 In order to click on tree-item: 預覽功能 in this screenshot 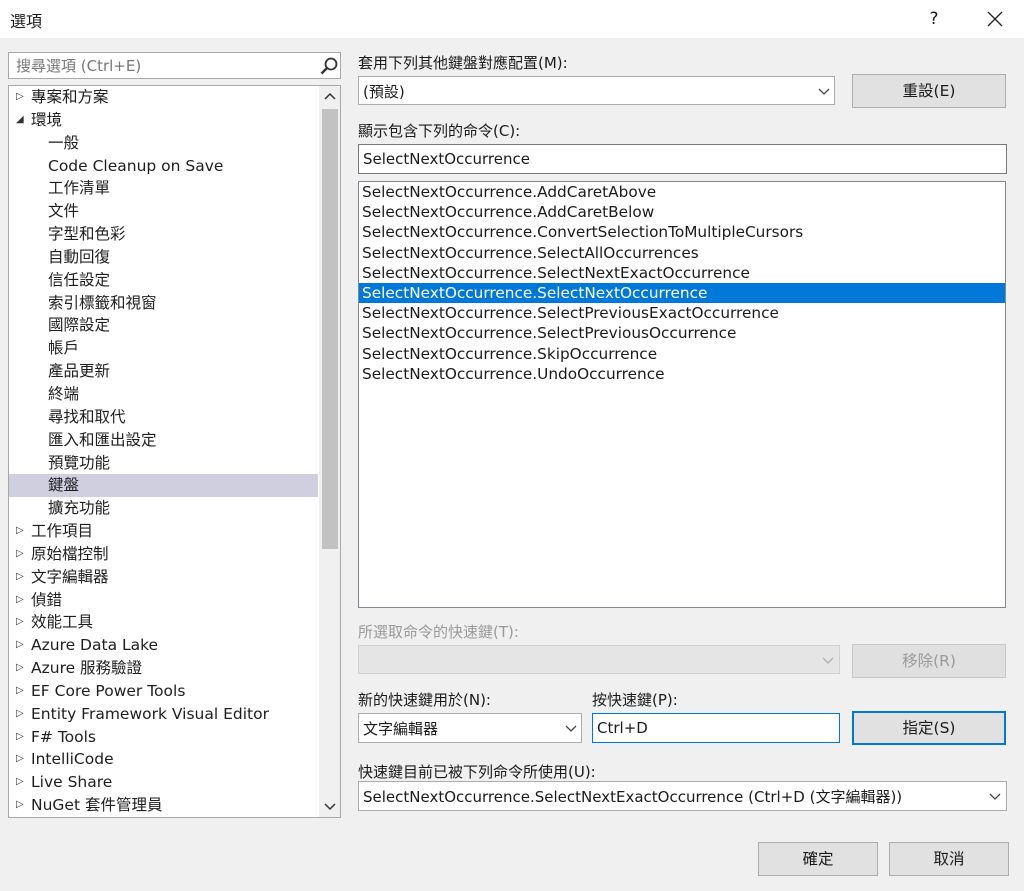, I will do `click(163, 463)`.